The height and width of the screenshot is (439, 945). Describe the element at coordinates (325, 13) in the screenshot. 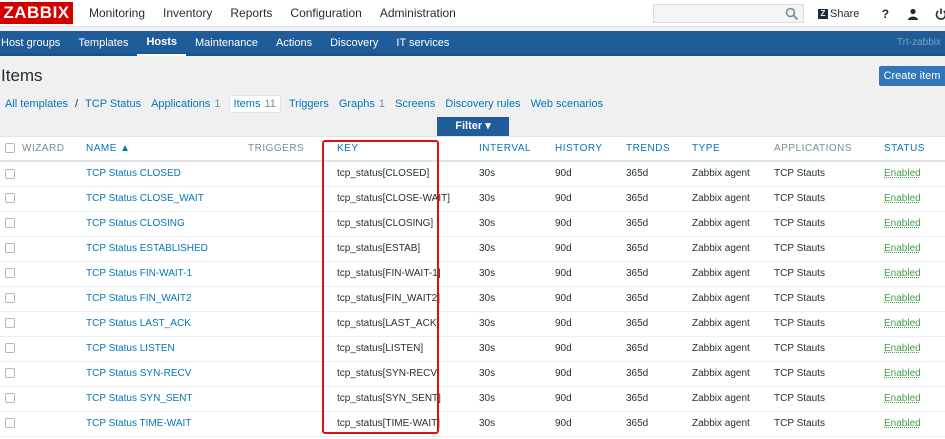

I see `menu-configuration: Configuration` at that location.